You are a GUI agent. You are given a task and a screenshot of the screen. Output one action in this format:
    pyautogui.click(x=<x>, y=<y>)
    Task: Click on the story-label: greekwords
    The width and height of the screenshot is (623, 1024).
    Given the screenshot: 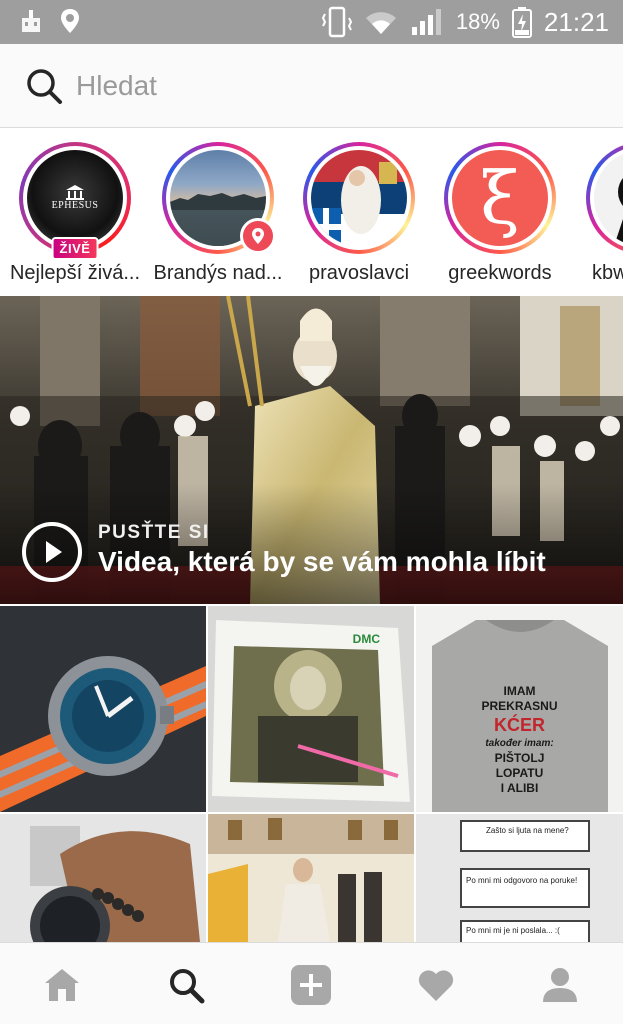 What is the action you would take?
    pyautogui.click(x=500, y=273)
    